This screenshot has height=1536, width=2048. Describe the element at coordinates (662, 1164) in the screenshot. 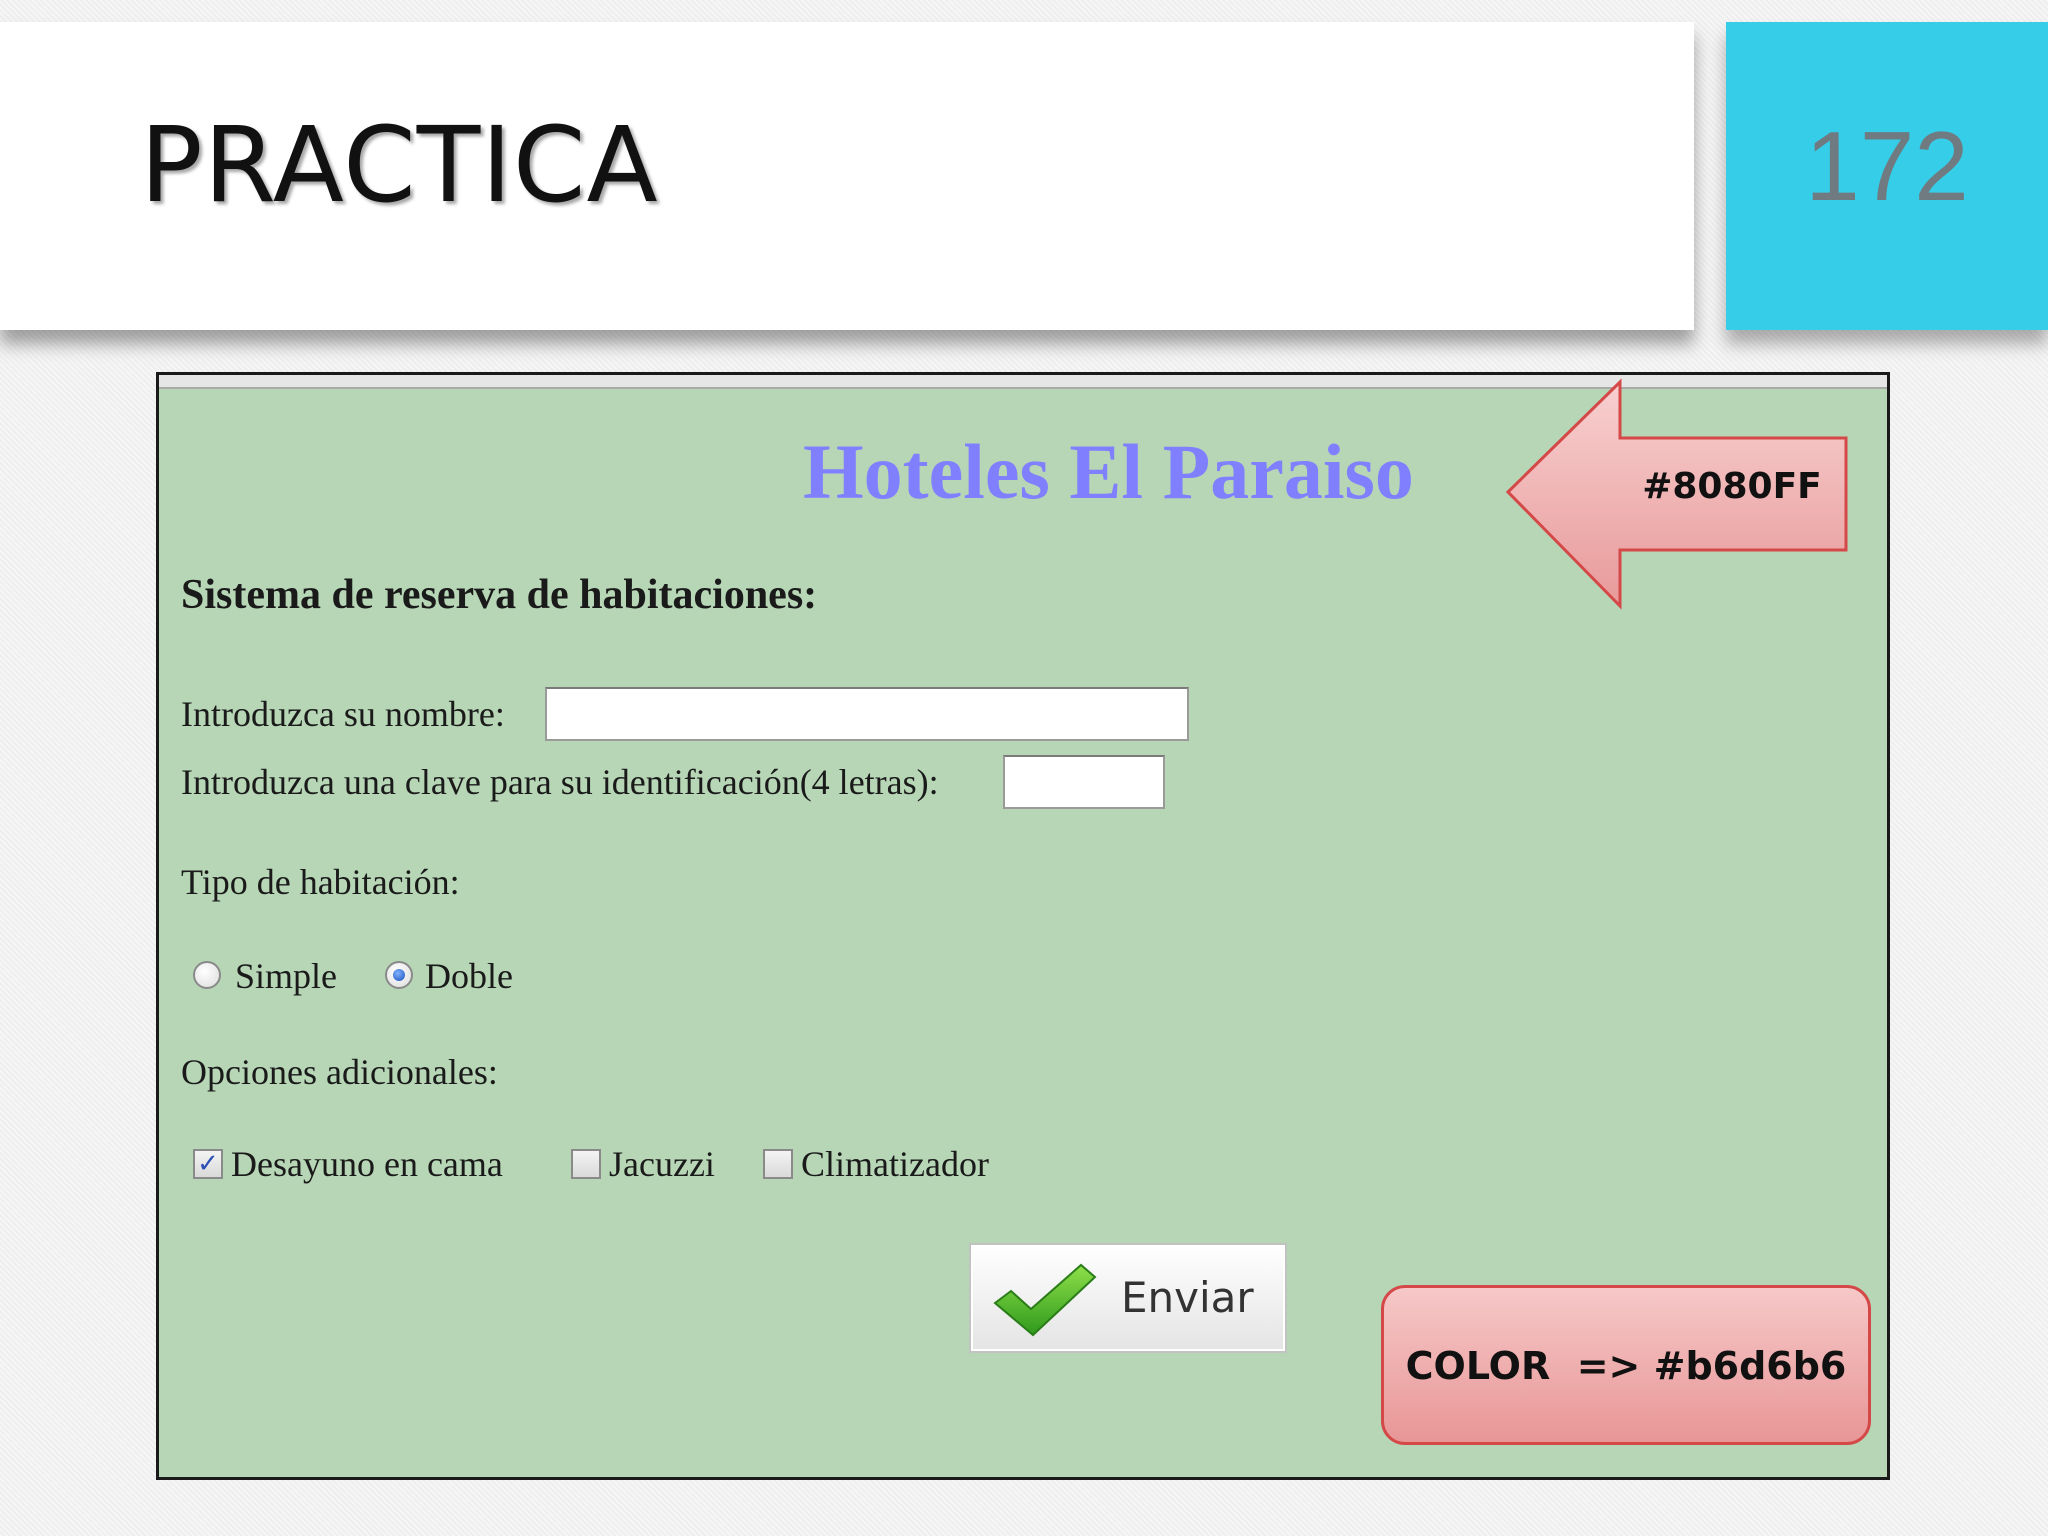

I see `checkbox-jacuzzi-label: Jacuzzi` at that location.